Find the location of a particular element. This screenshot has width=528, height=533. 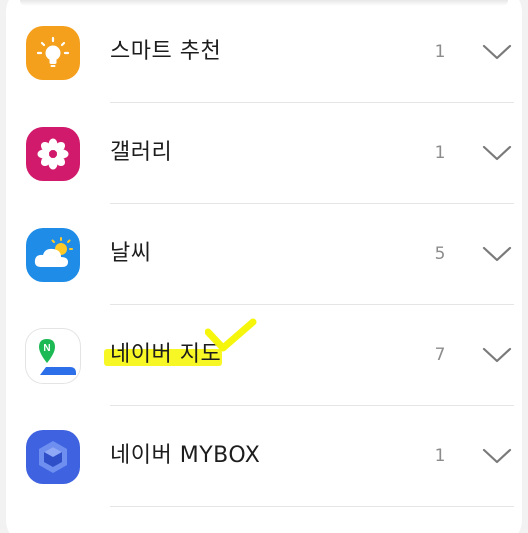

app-name-label: 갤러리 is located at coordinates (141, 152).